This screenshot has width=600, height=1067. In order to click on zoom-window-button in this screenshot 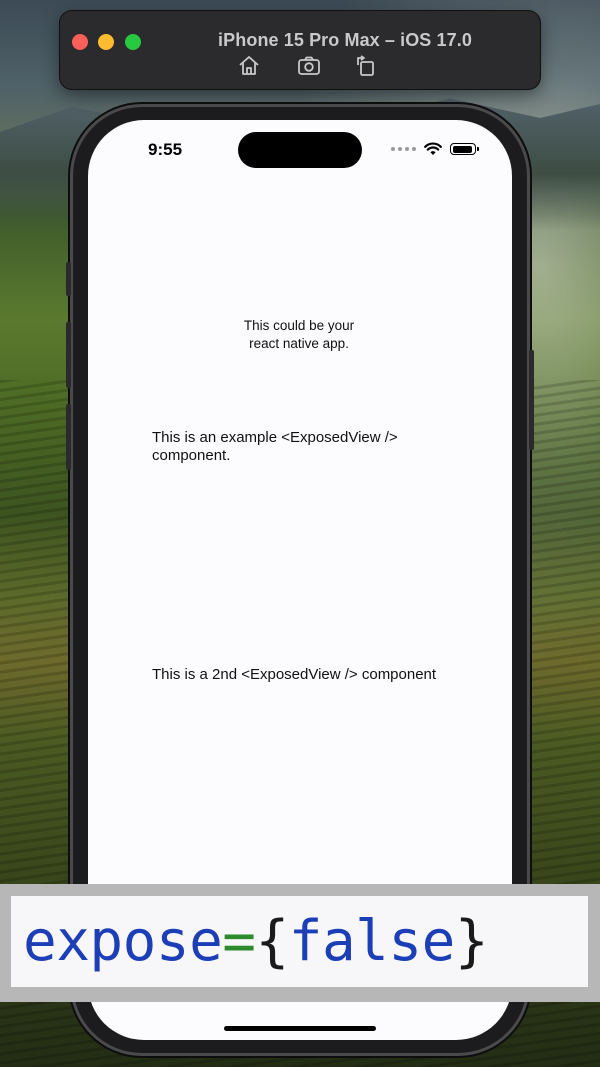, I will do `click(133, 42)`.